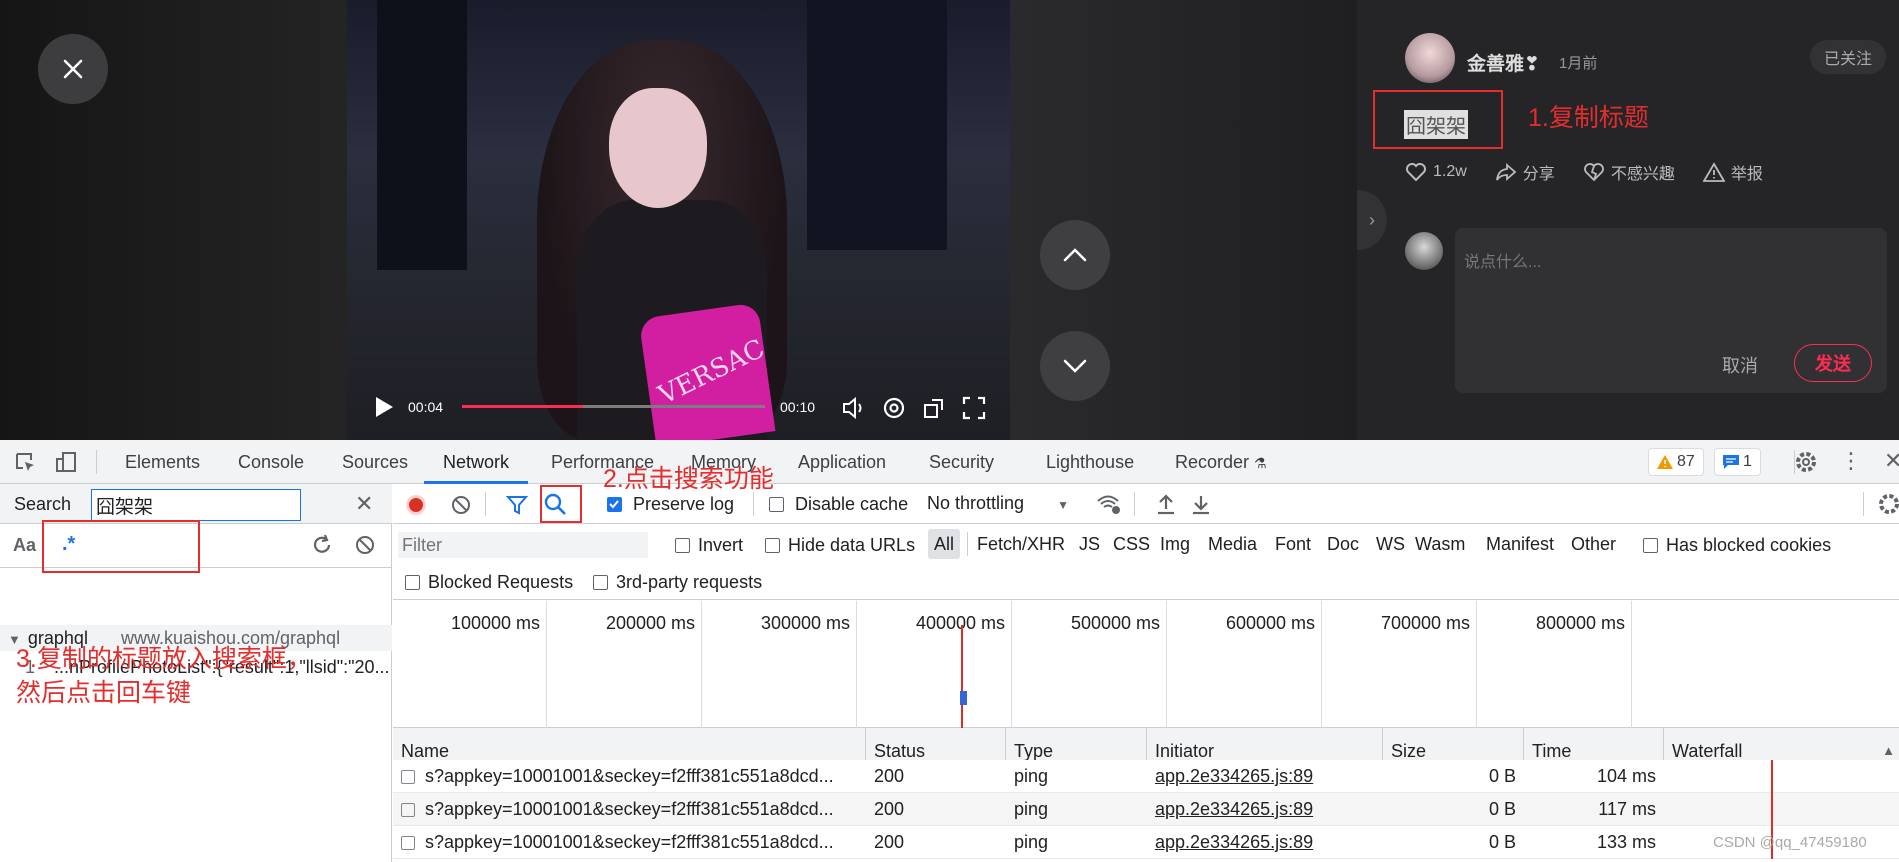 The image size is (1899, 862). I want to click on refresh-icon, so click(322, 543).